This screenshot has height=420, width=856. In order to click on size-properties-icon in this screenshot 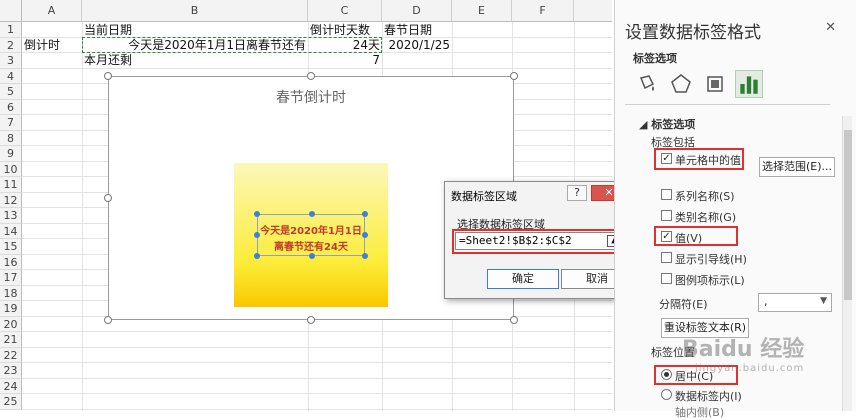, I will do `click(715, 84)`.